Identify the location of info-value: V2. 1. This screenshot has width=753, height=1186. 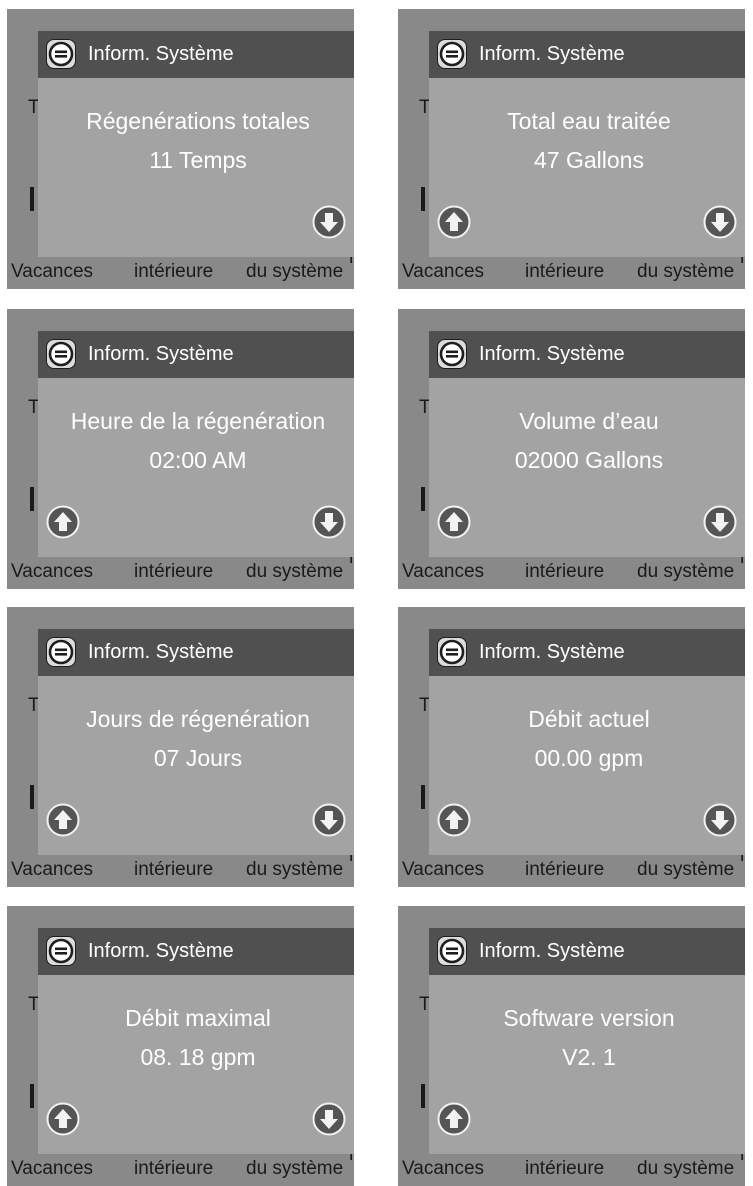
(589, 1057).